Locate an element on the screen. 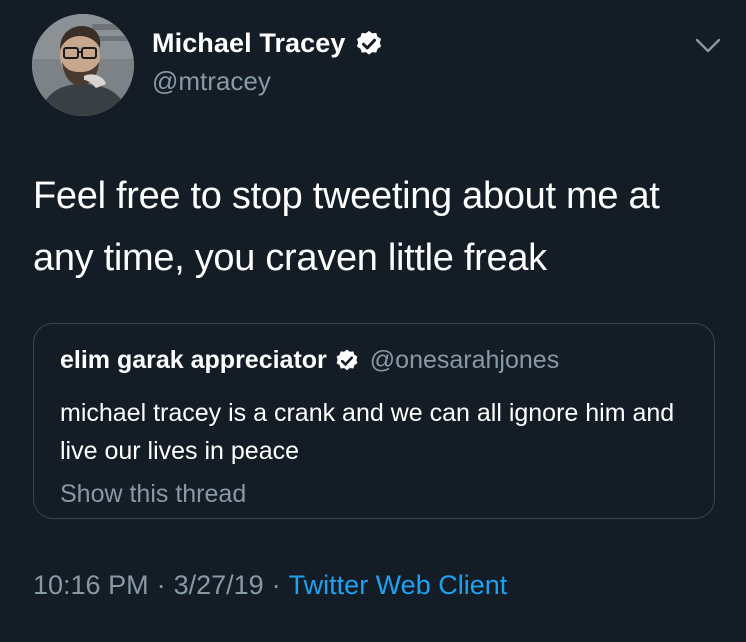 This screenshot has width=746, height=642. tweet-client-link: Twitter Web Client is located at coordinates (398, 585).